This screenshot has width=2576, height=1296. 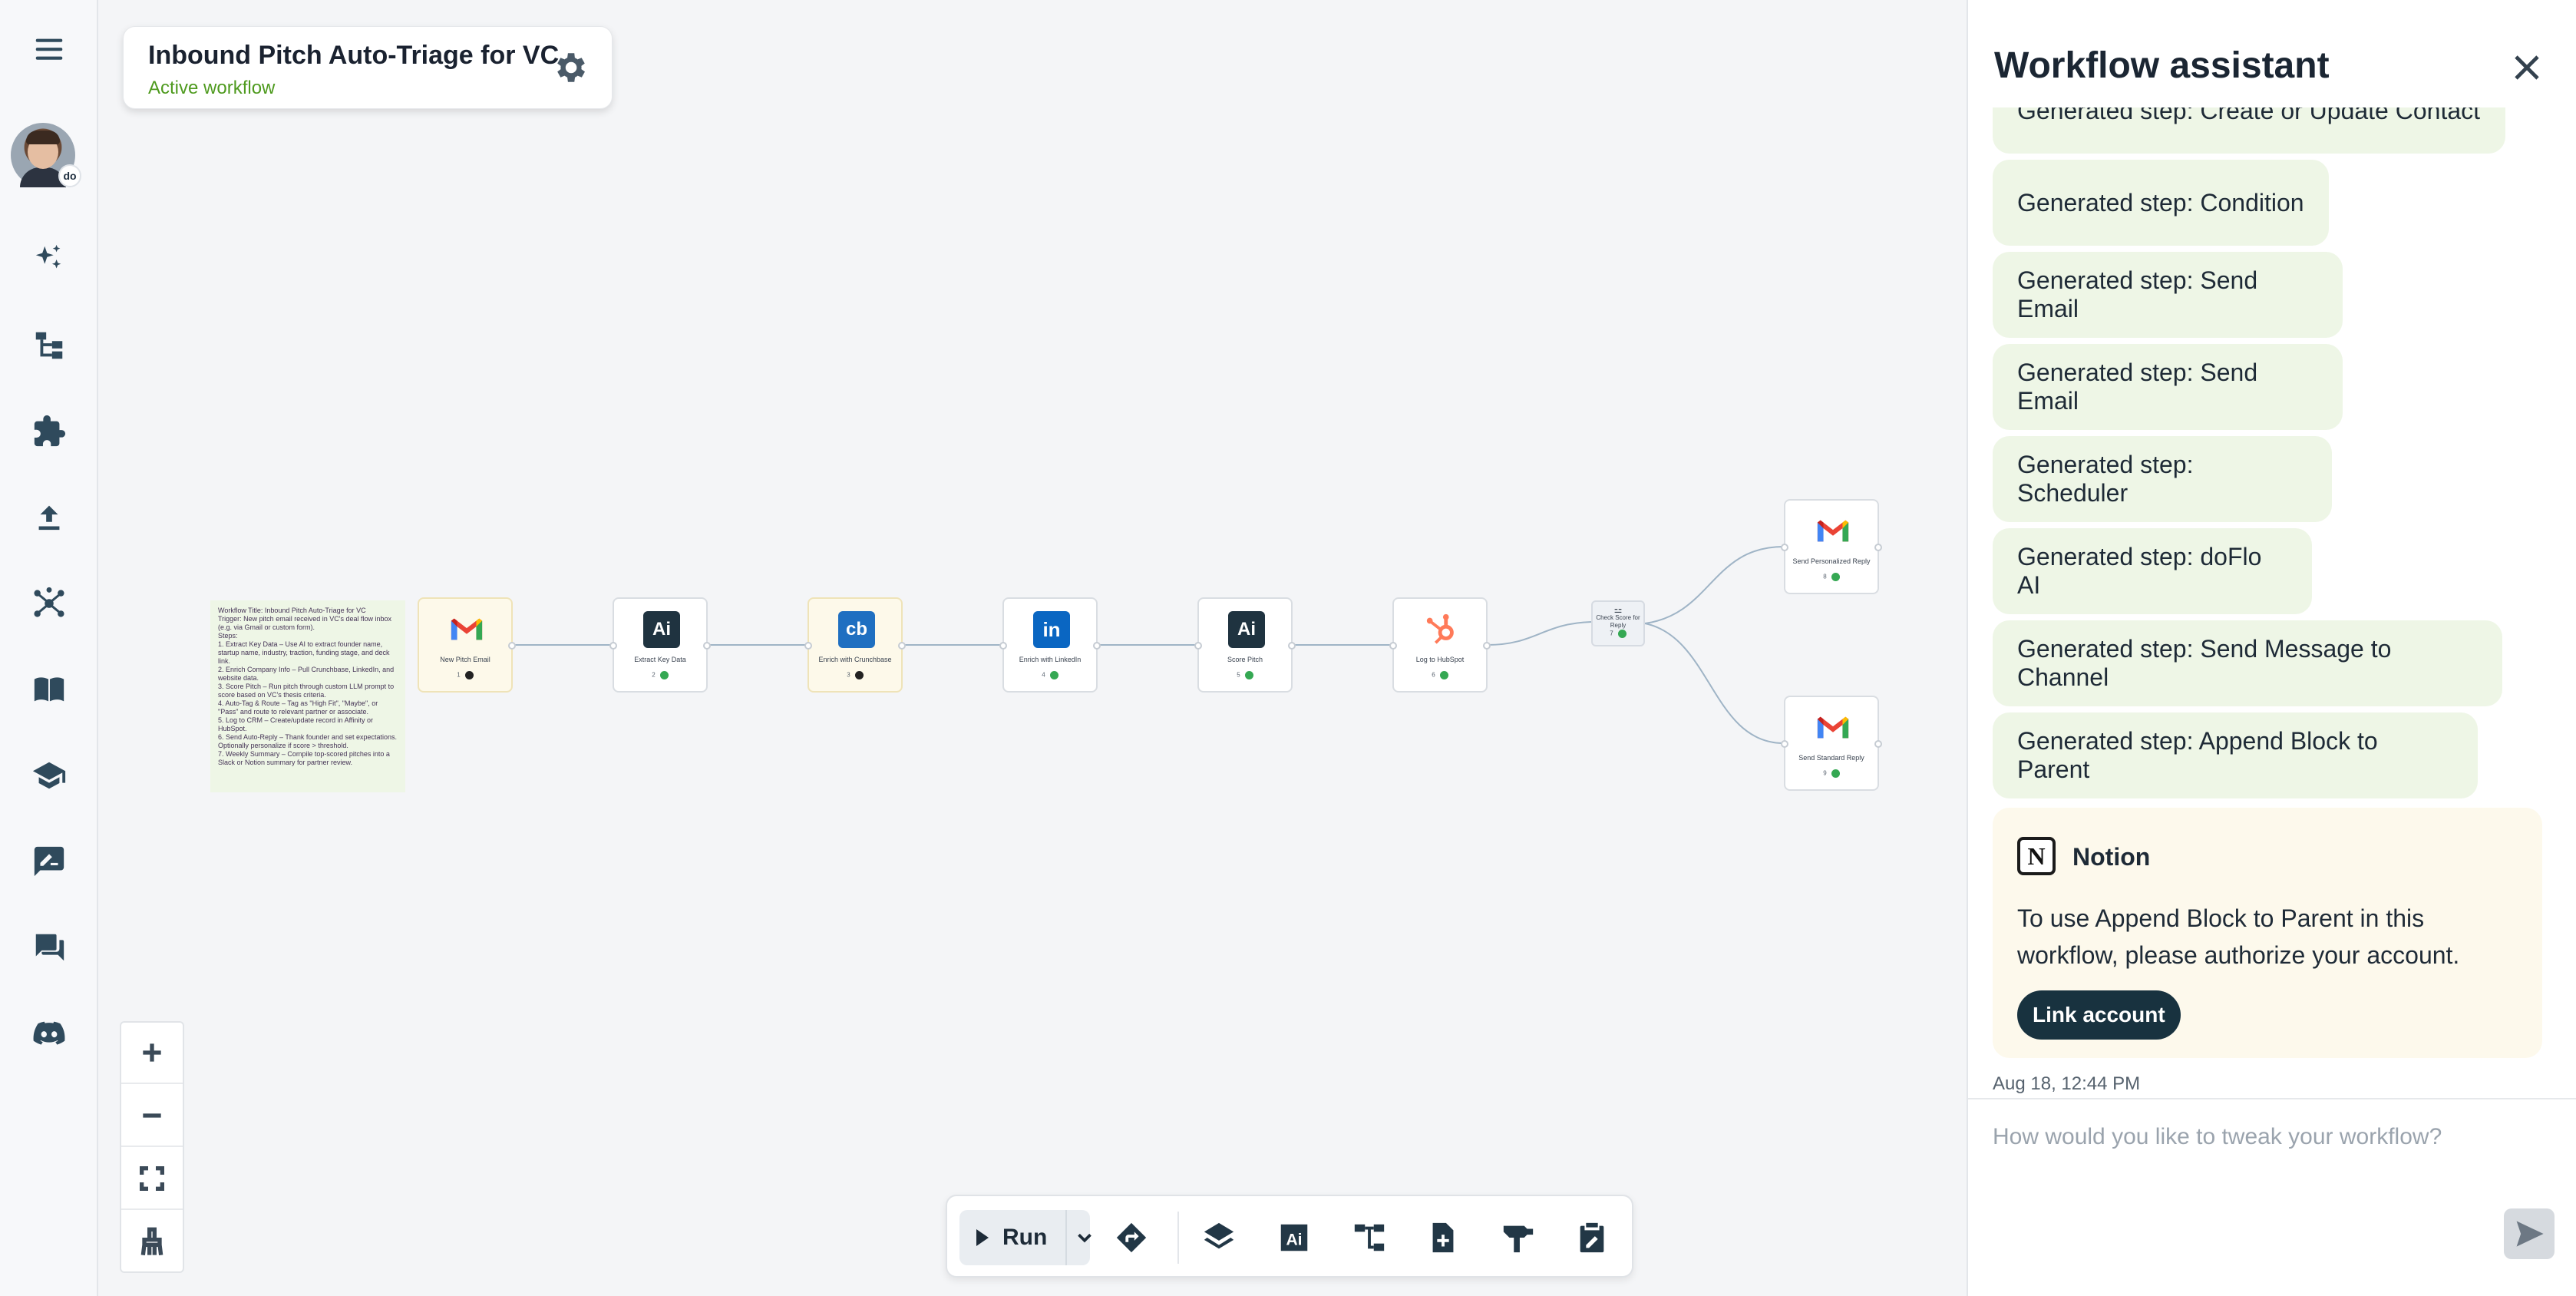 I want to click on sparkle-icon, so click(x=49, y=260).